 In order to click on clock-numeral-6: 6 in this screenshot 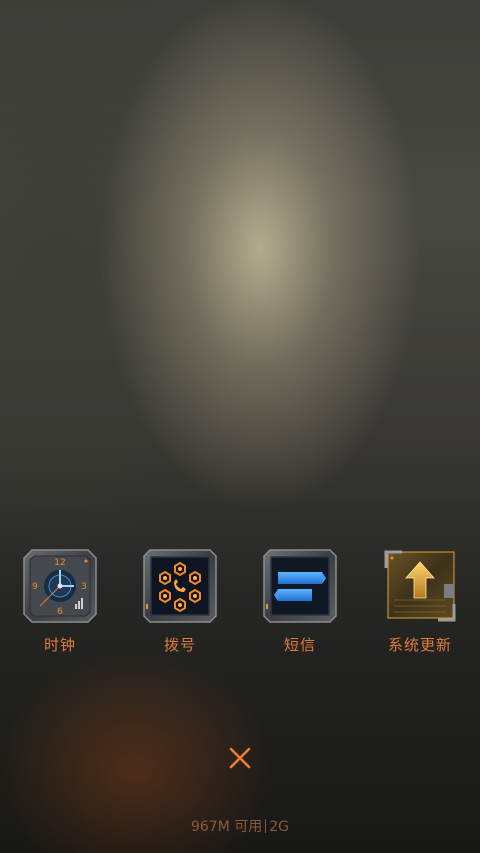, I will do `click(60, 612)`.